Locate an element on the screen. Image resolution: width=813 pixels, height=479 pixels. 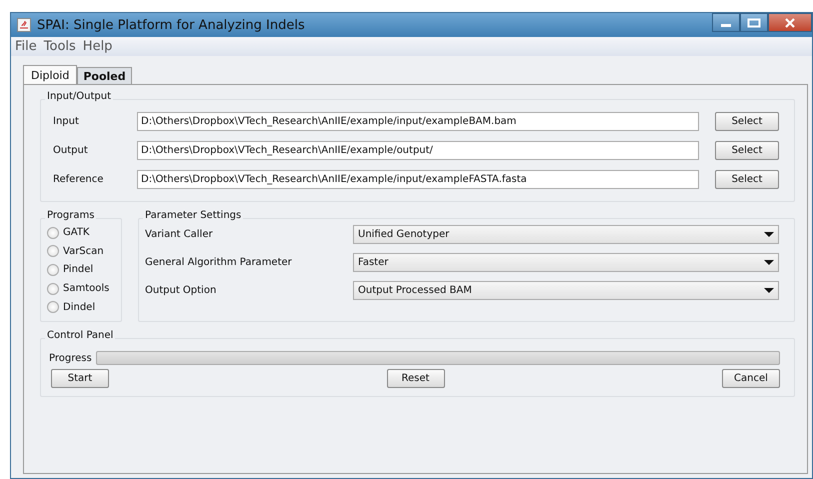
field-label: Input is located at coordinates (66, 121).